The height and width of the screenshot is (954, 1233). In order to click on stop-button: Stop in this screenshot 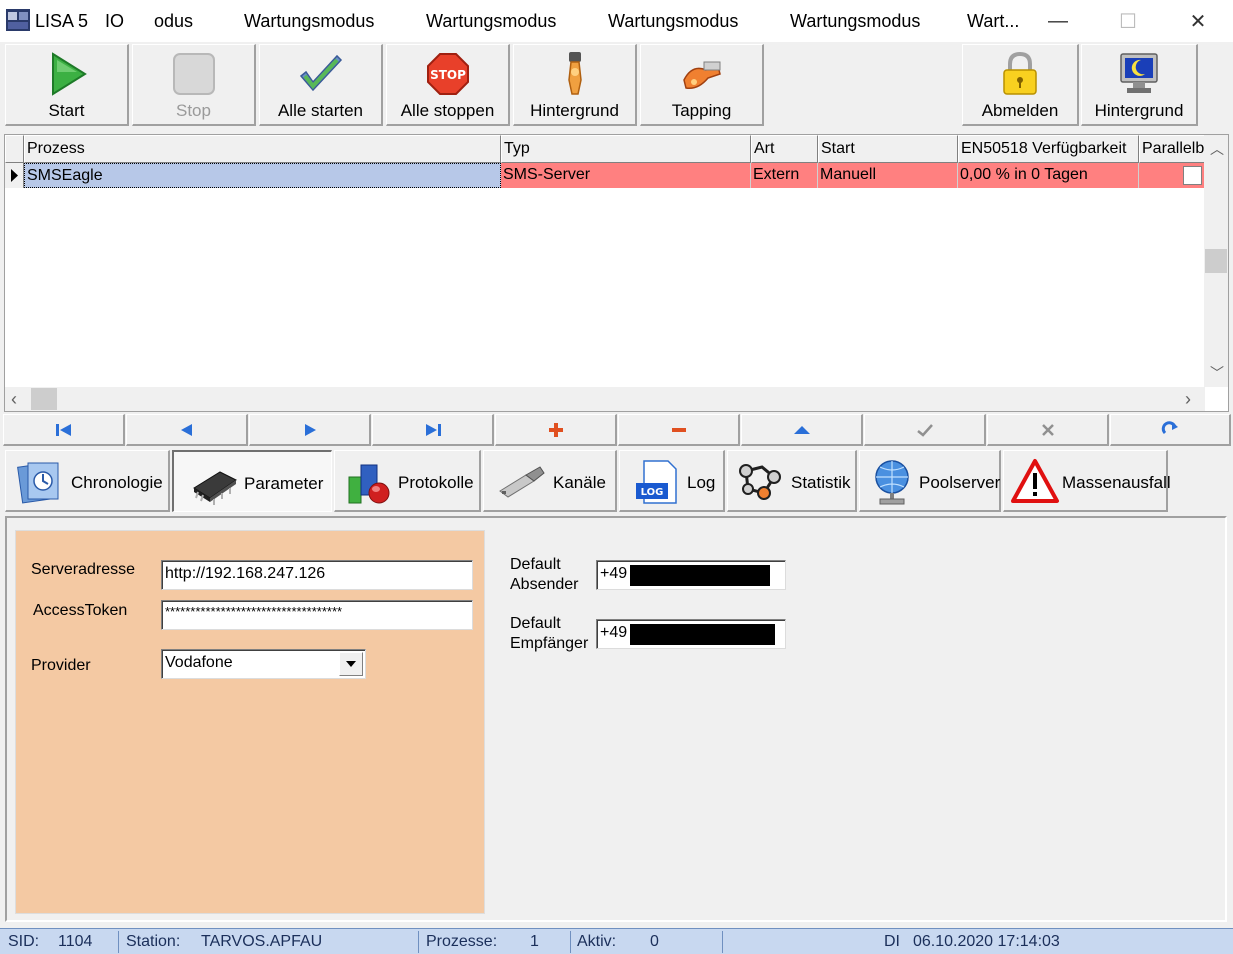, I will do `click(194, 85)`.